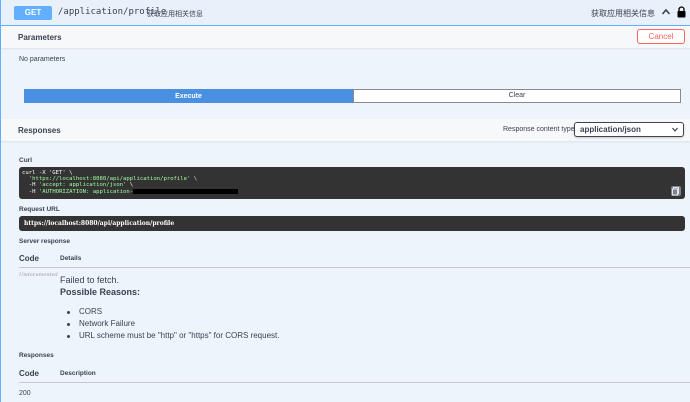 This screenshot has height=402, width=690. I want to click on list-item: Network Failure, so click(173, 324).